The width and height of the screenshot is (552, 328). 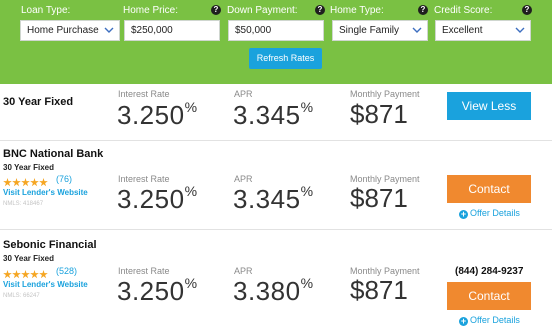 I want to click on lender-phone: (844) 284-9237, so click(x=489, y=271).